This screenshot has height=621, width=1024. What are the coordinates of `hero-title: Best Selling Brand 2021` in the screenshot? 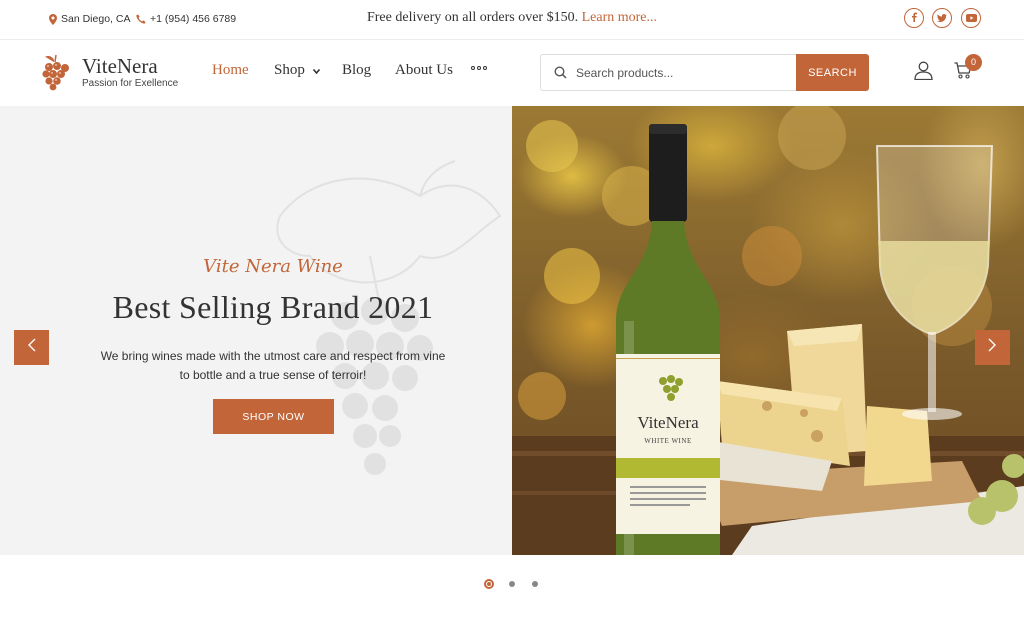 It's located at (273, 307).